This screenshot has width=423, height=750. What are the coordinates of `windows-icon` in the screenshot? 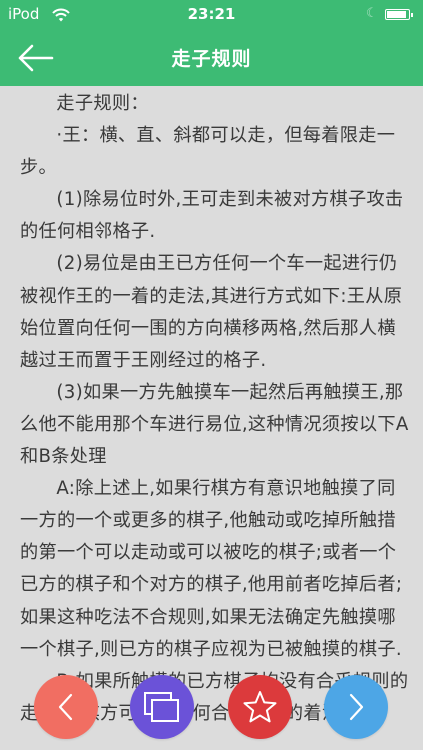 It's located at (161, 707).